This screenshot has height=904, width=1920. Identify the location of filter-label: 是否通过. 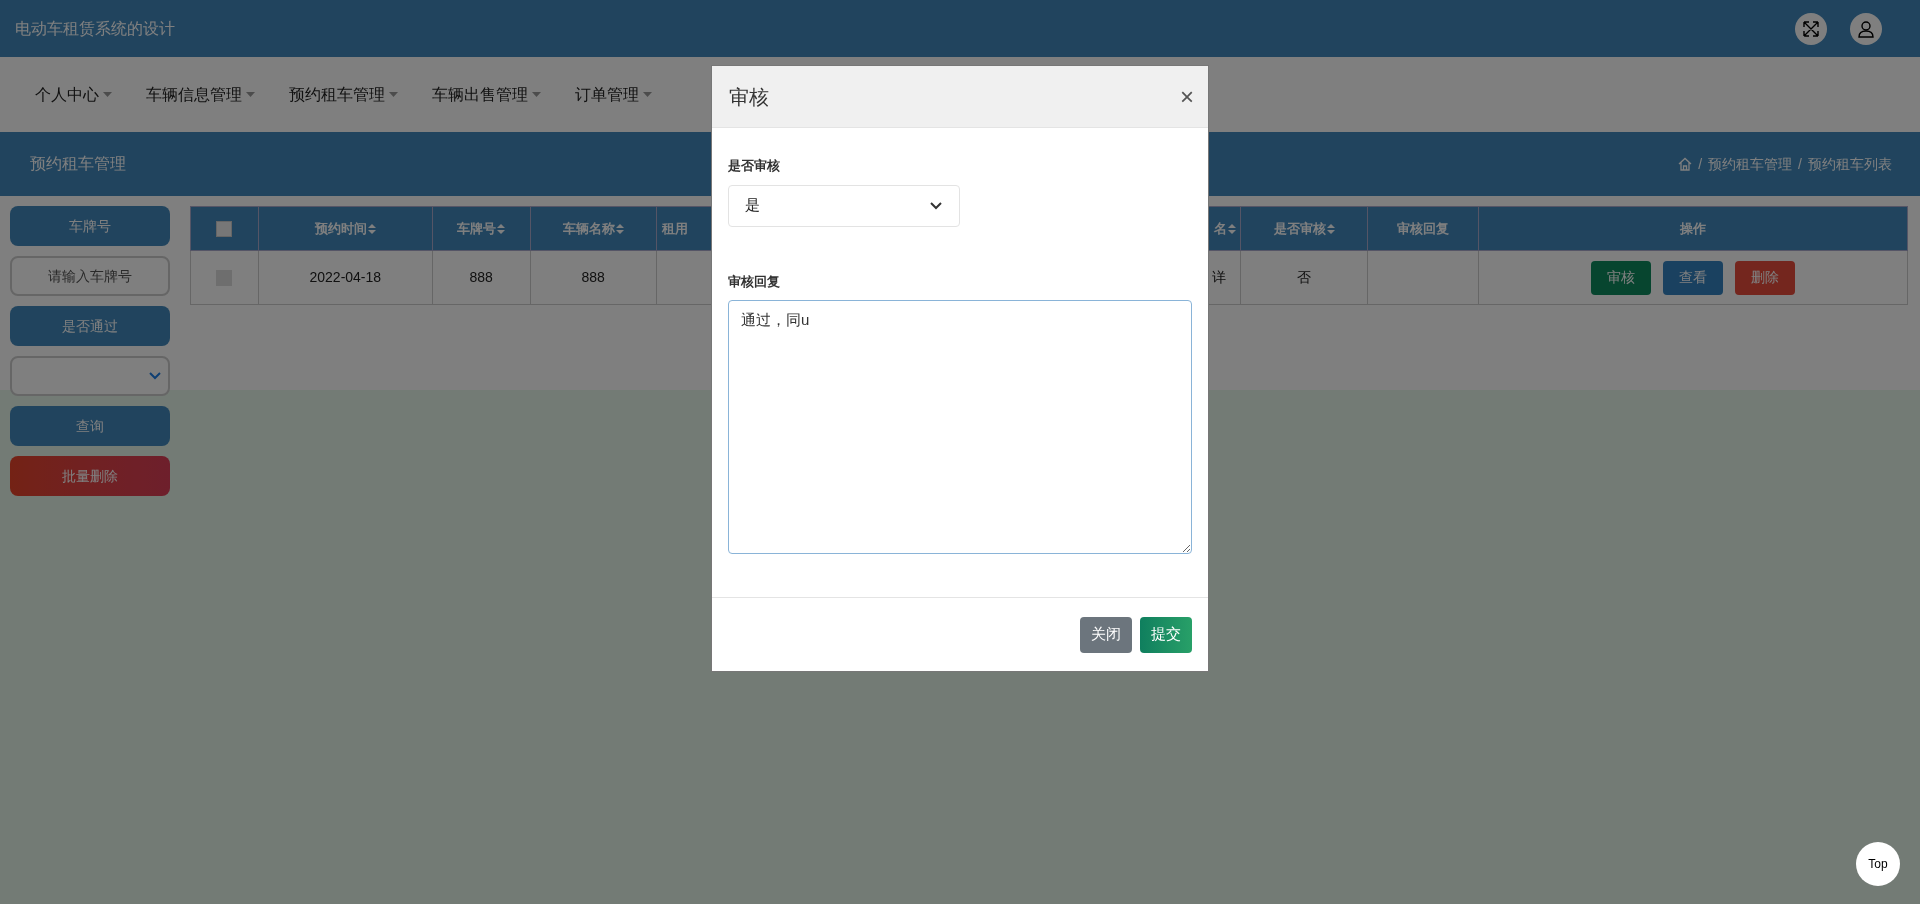
(90, 326).